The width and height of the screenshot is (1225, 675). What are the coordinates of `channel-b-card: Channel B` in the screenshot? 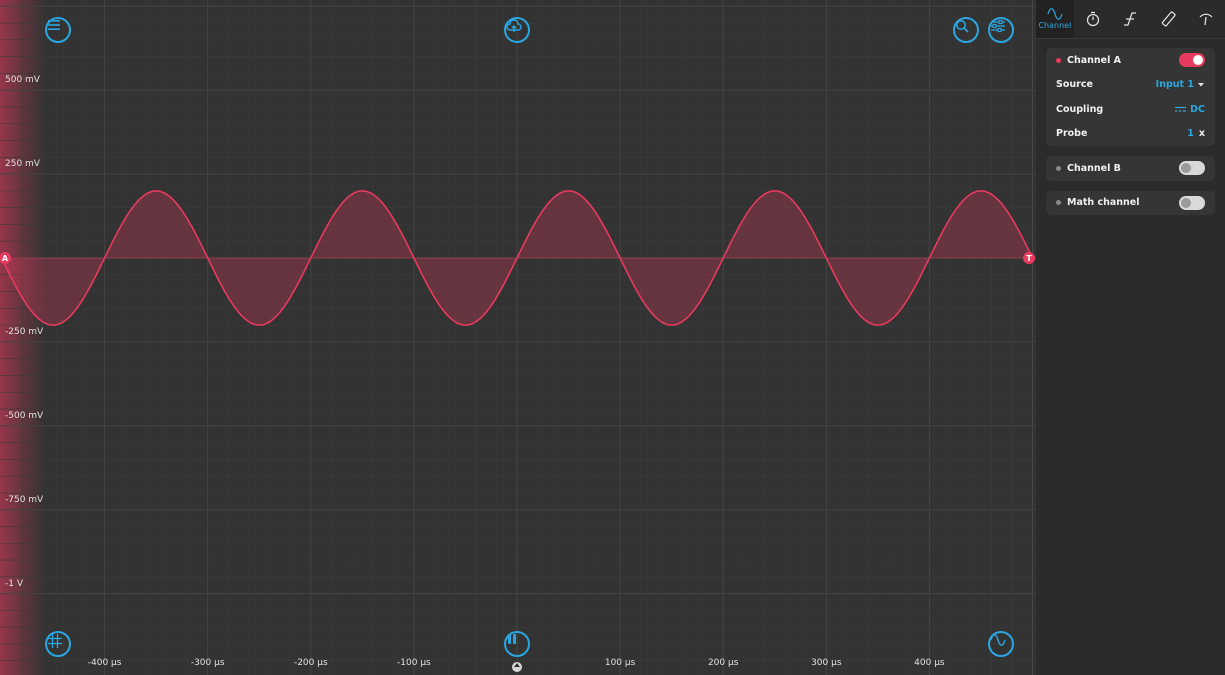 It's located at (1130, 168).